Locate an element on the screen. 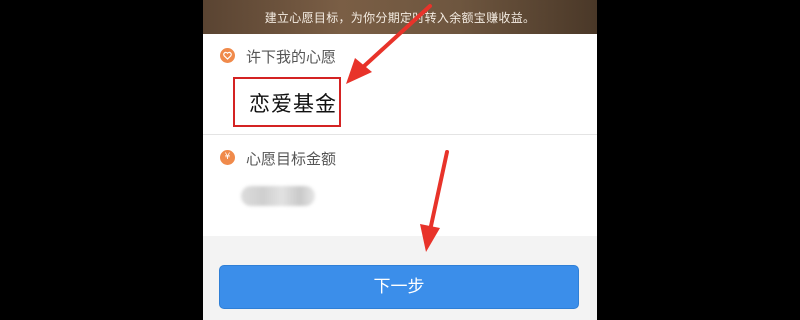  field-divider is located at coordinates (400, 134).